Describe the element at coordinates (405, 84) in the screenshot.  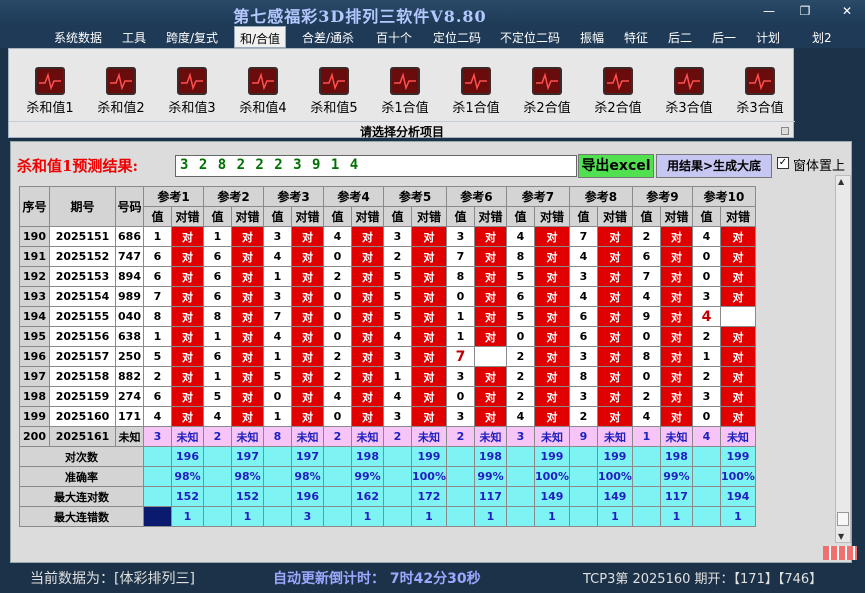
I see `ribbon-button-6: 杀1合值` at that location.